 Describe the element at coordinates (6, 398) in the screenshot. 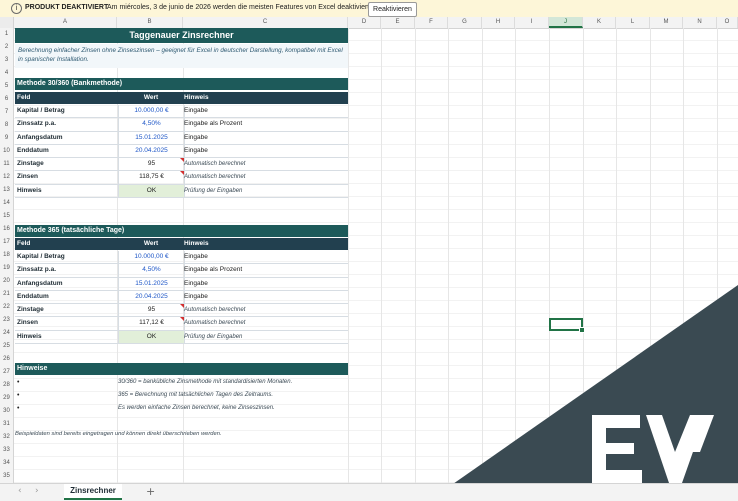

I see `row-header: 29` at that location.